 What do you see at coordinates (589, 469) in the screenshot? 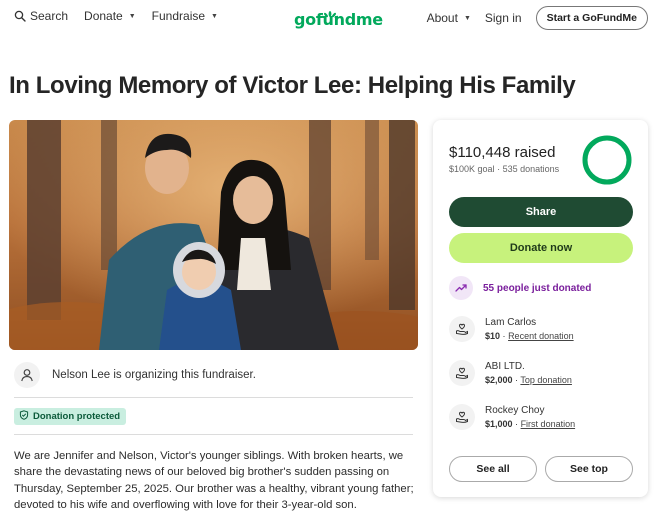
I see `see-top-button: See top` at bounding box center [589, 469].